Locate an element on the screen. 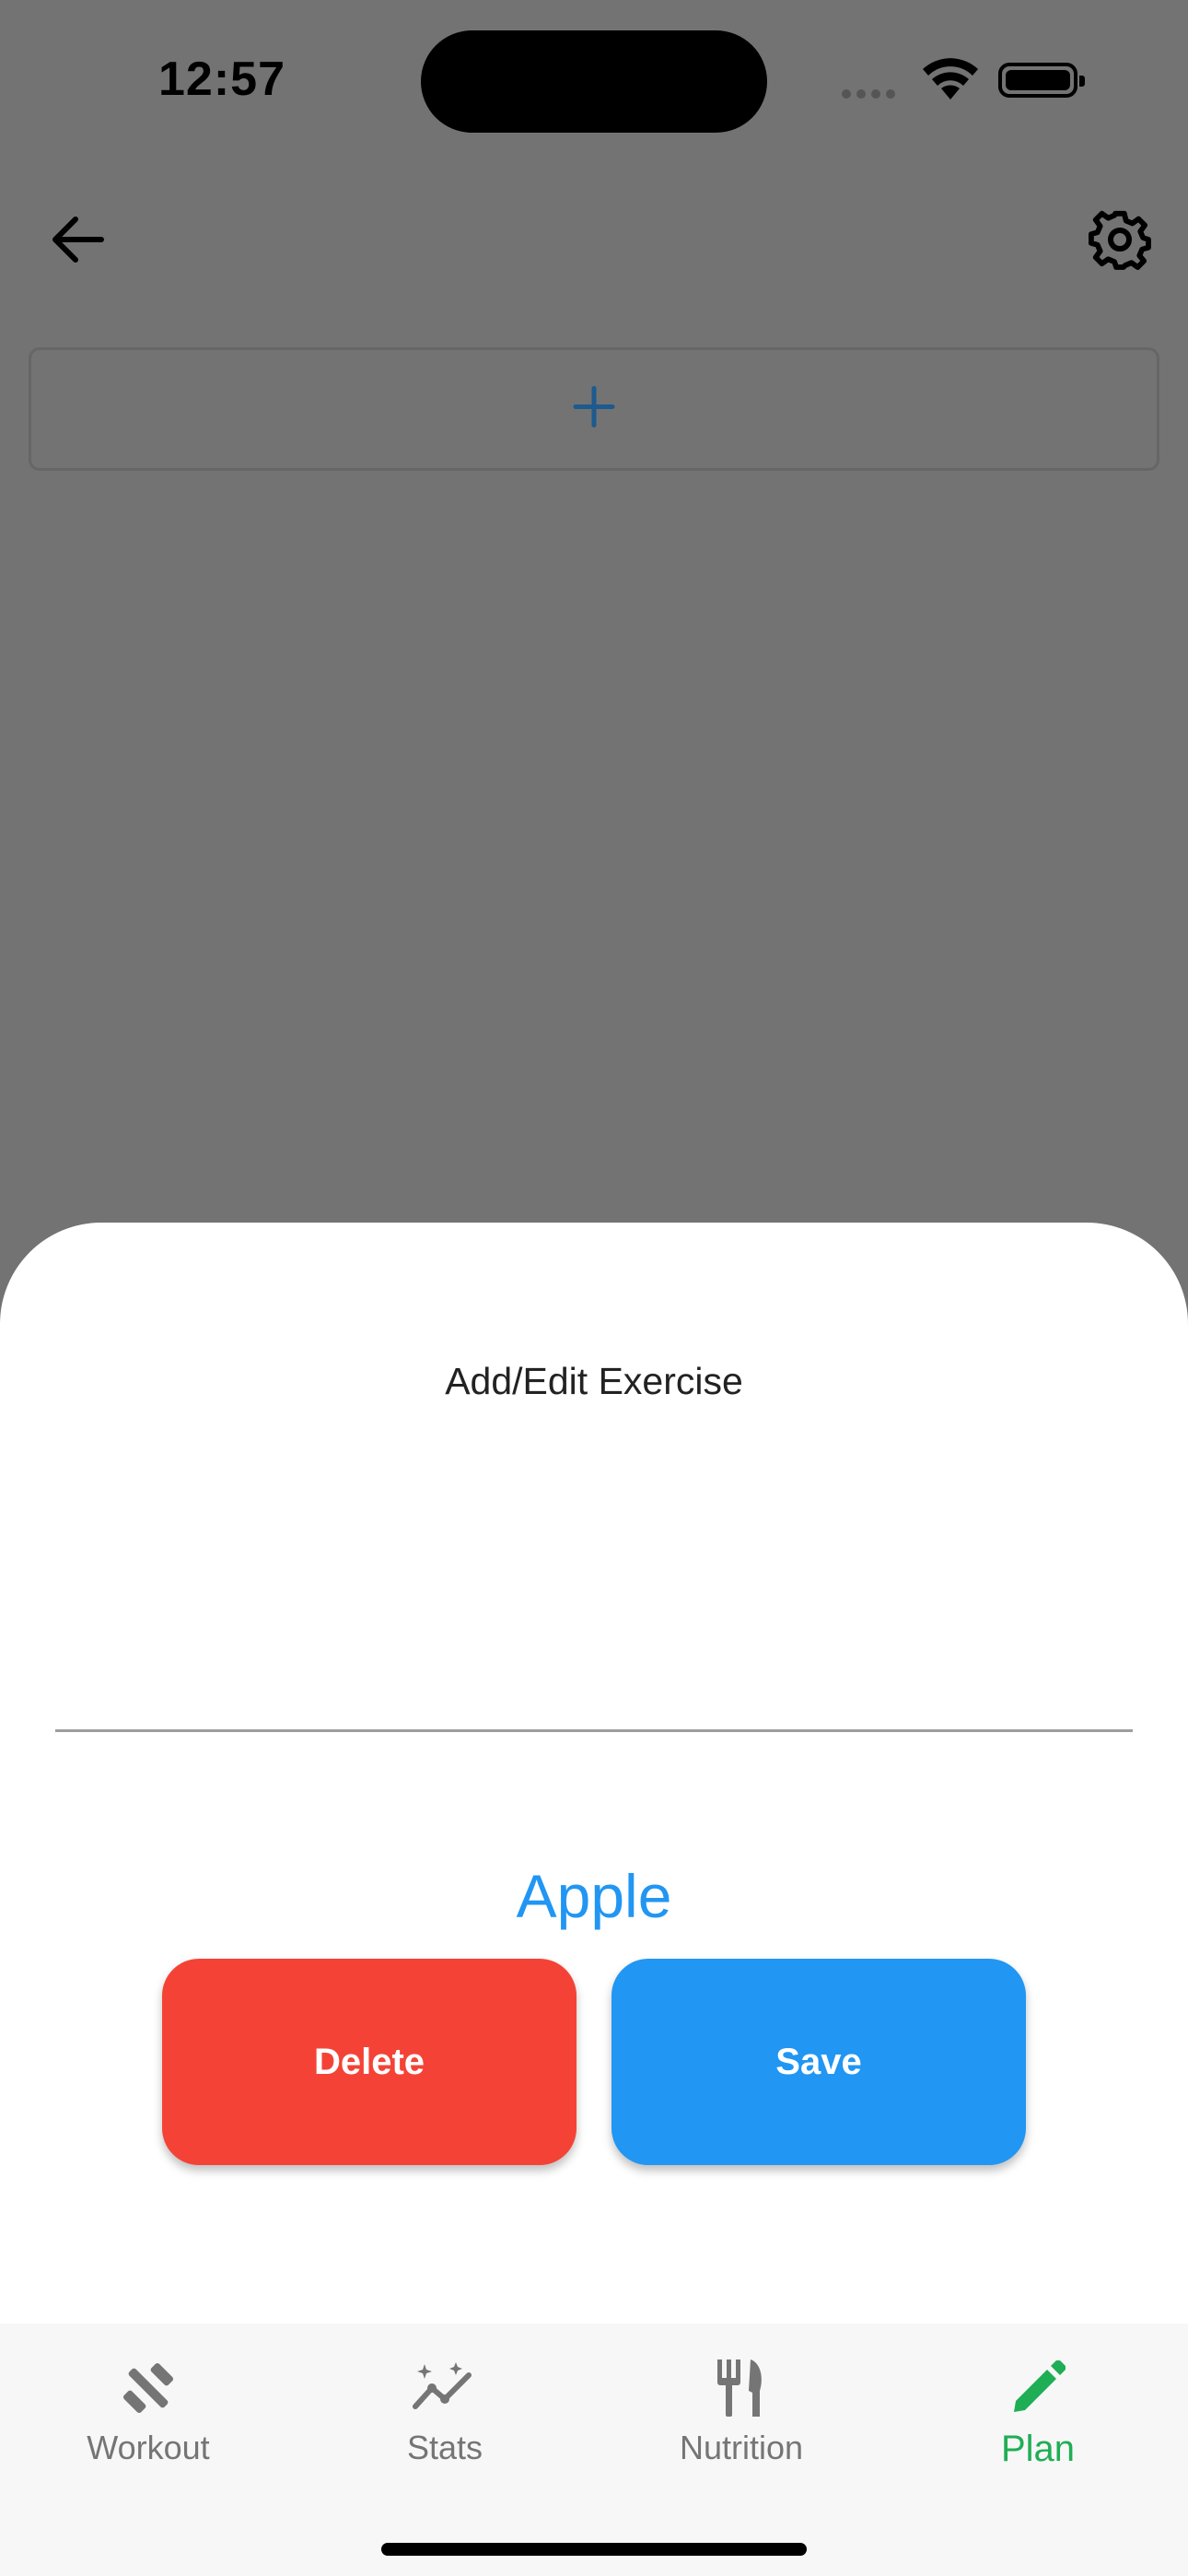 This screenshot has width=1188, height=2576. add-exercise-button is located at coordinates (594, 409).